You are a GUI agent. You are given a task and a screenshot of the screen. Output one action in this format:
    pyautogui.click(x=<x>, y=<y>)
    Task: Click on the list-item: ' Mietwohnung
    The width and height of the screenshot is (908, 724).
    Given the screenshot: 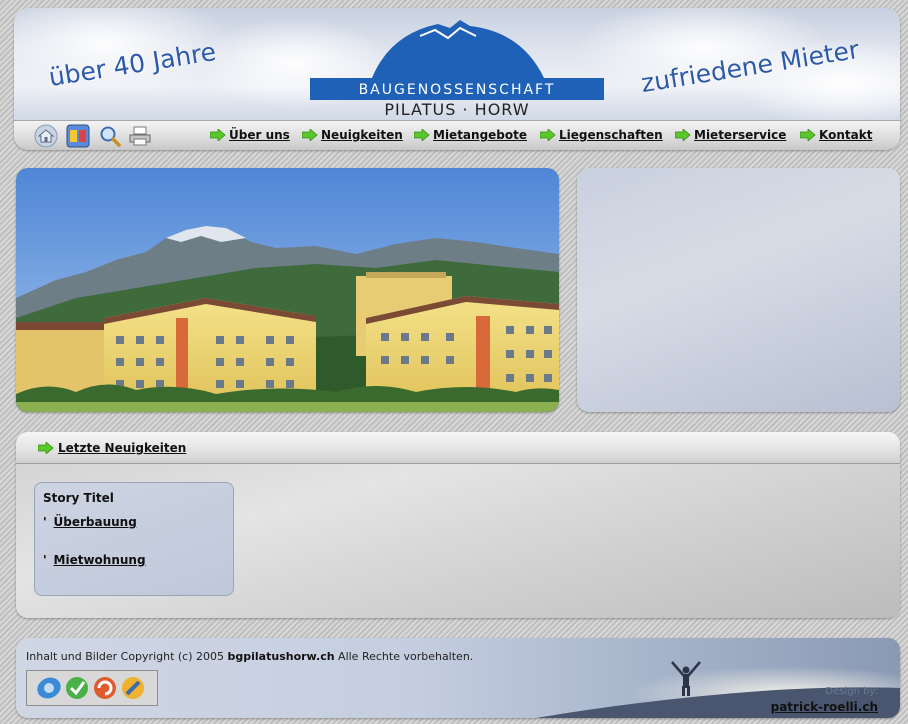 What is the action you would take?
    pyautogui.click(x=94, y=560)
    